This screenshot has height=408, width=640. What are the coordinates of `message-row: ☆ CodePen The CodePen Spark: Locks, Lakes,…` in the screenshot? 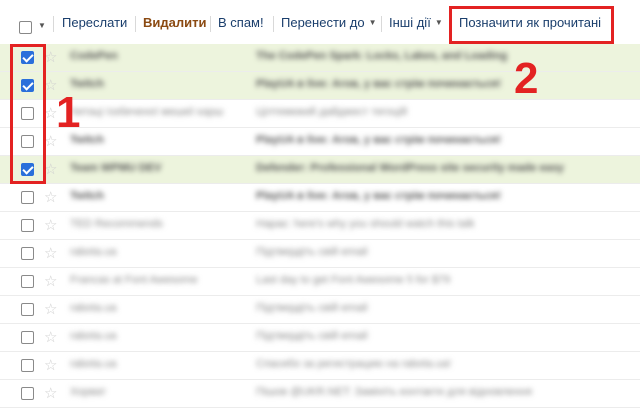 It's located at (320, 58).